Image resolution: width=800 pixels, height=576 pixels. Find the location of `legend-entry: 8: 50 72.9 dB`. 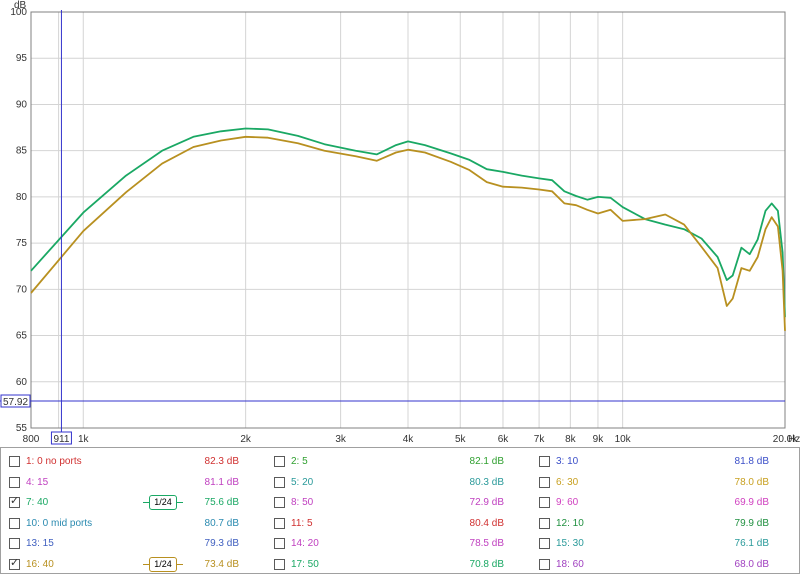

legend-entry: 8: 50 72.9 dB is located at coordinates (398, 503).